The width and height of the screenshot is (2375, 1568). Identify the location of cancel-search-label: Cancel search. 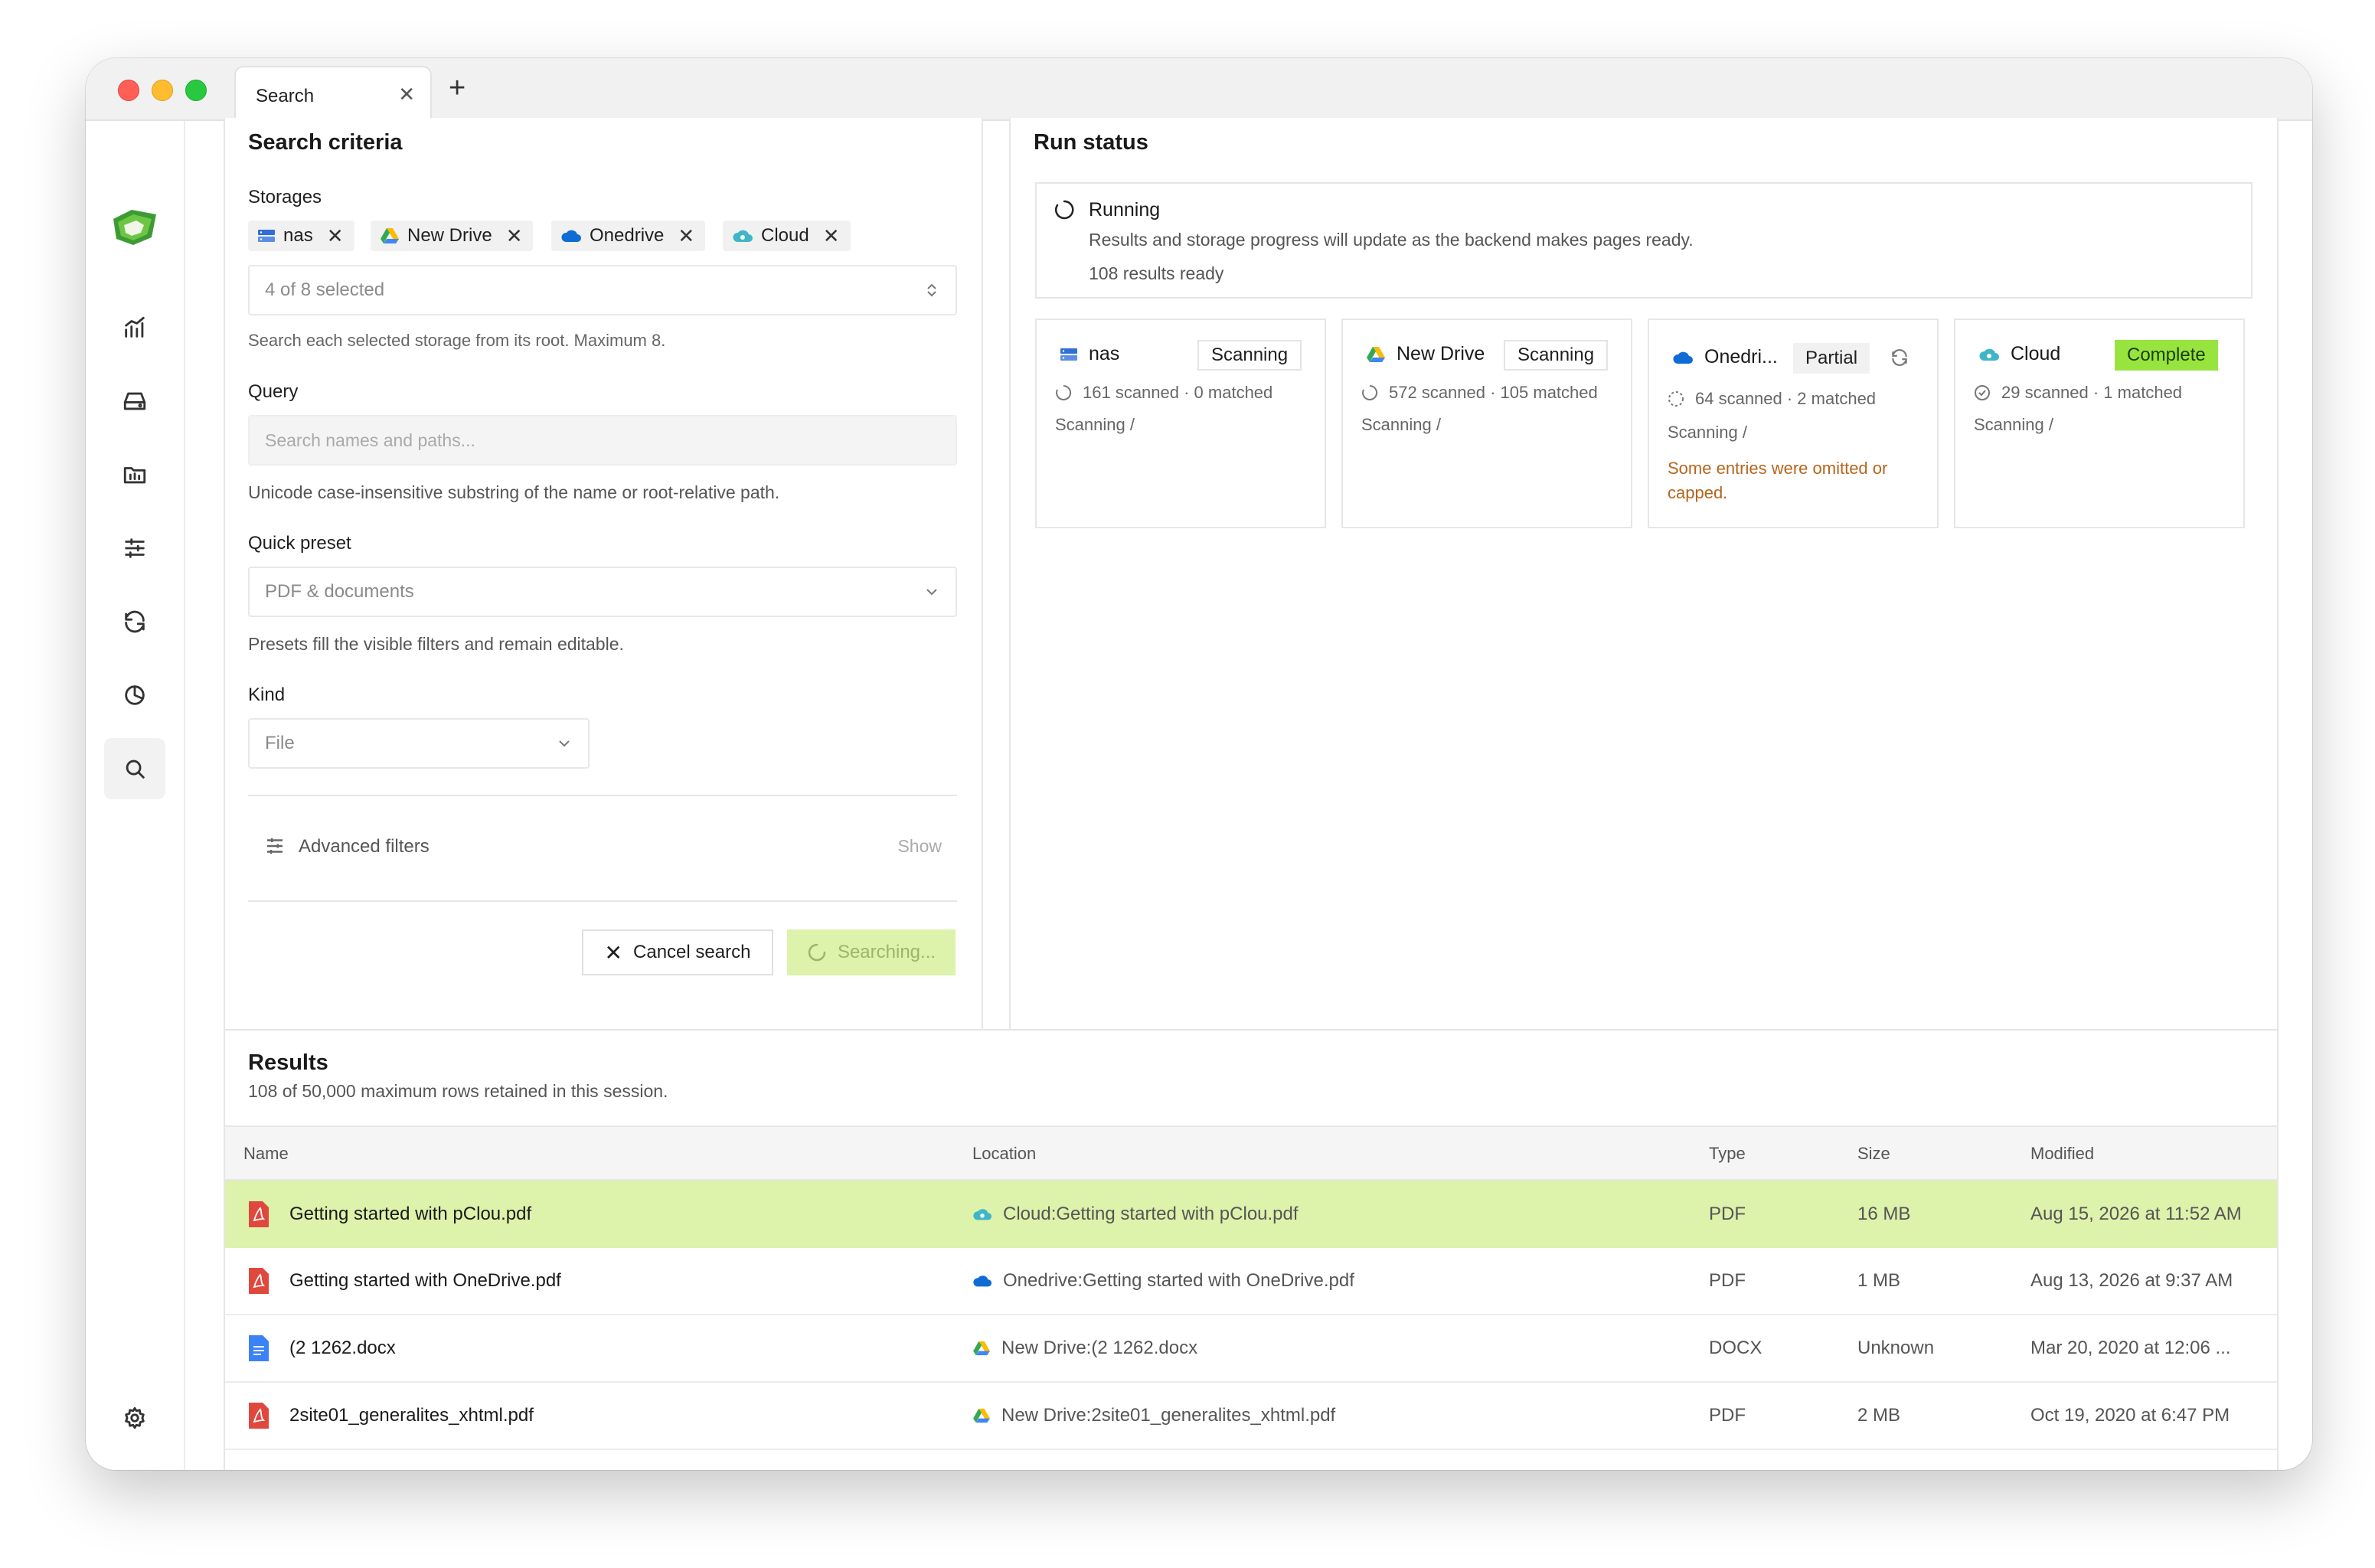
(692, 952).